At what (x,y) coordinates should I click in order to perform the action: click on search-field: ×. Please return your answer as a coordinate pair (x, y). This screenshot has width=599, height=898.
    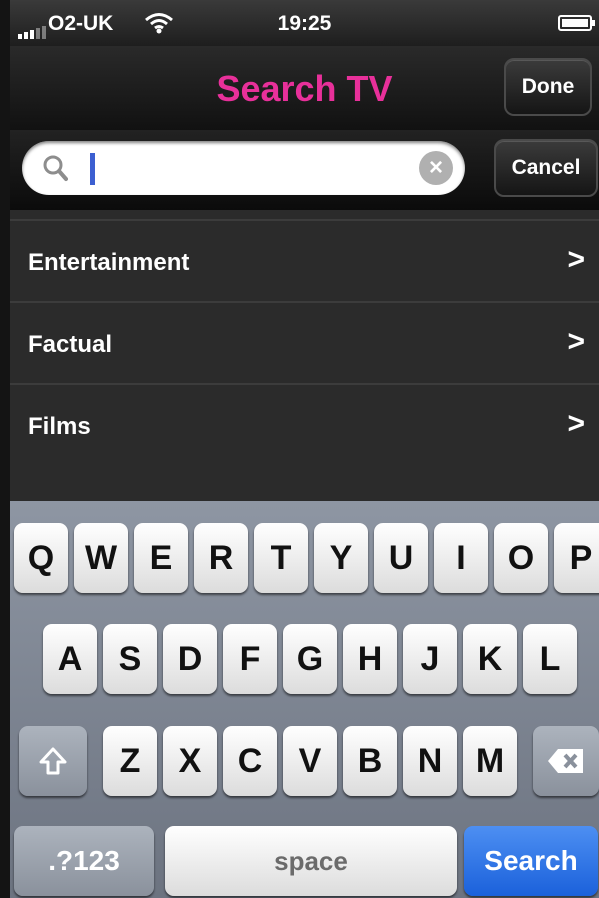
    Looking at the image, I should click on (243, 168).